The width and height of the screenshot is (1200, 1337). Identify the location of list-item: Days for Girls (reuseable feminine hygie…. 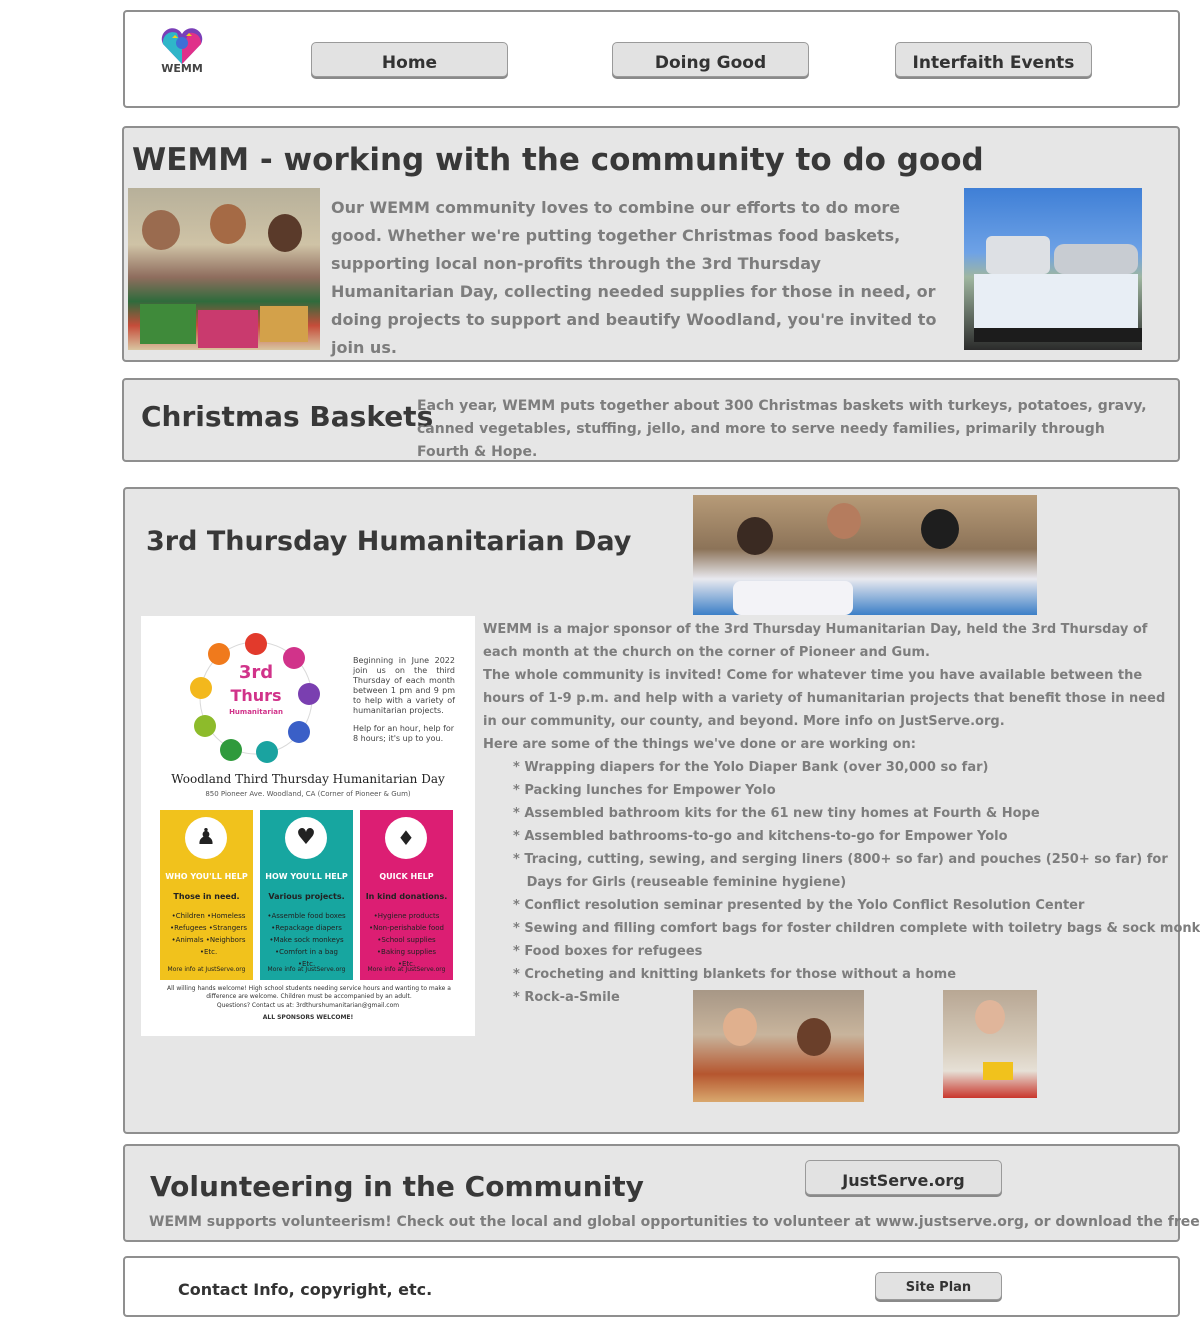
(680, 882).